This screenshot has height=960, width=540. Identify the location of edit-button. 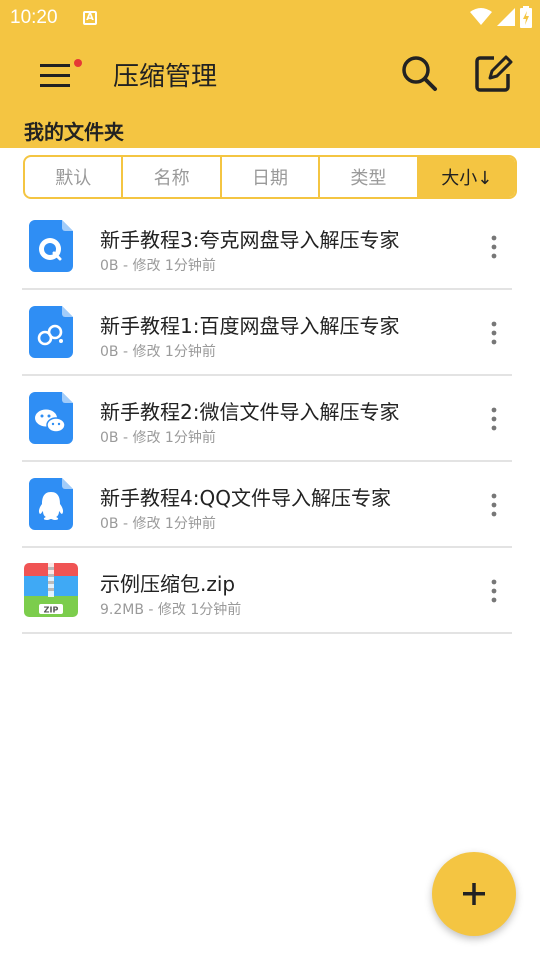
(494, 74).